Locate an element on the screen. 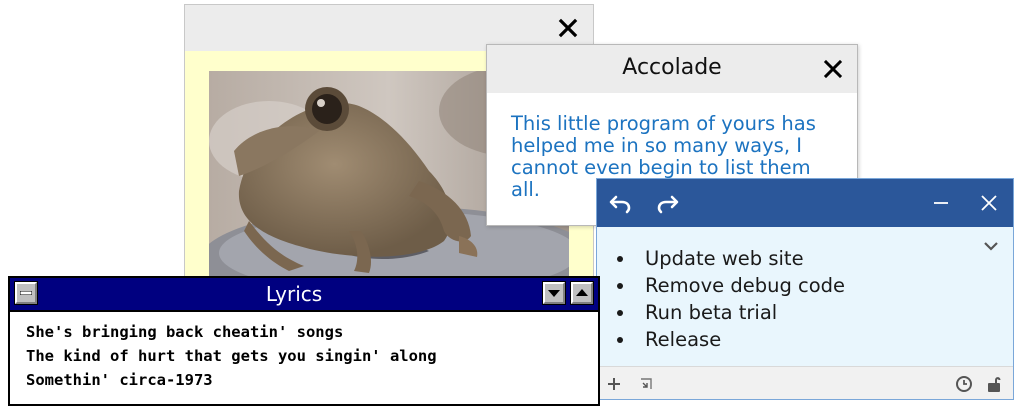 This screenshot has width=1020, height=411. accolade-titlebar: Accolade is located at coordinates (672, 69).